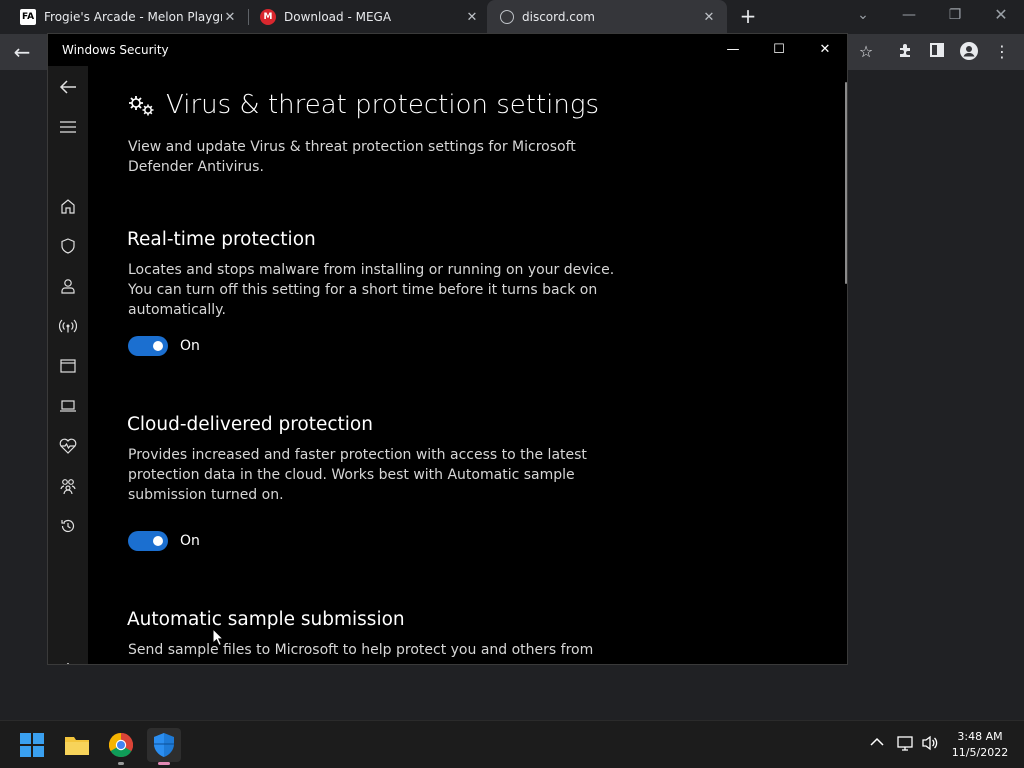  What do you see at coordinates (558, 17) in the screenshot?
I see `tab-title: discord.com` at bounding box center [558, 17].